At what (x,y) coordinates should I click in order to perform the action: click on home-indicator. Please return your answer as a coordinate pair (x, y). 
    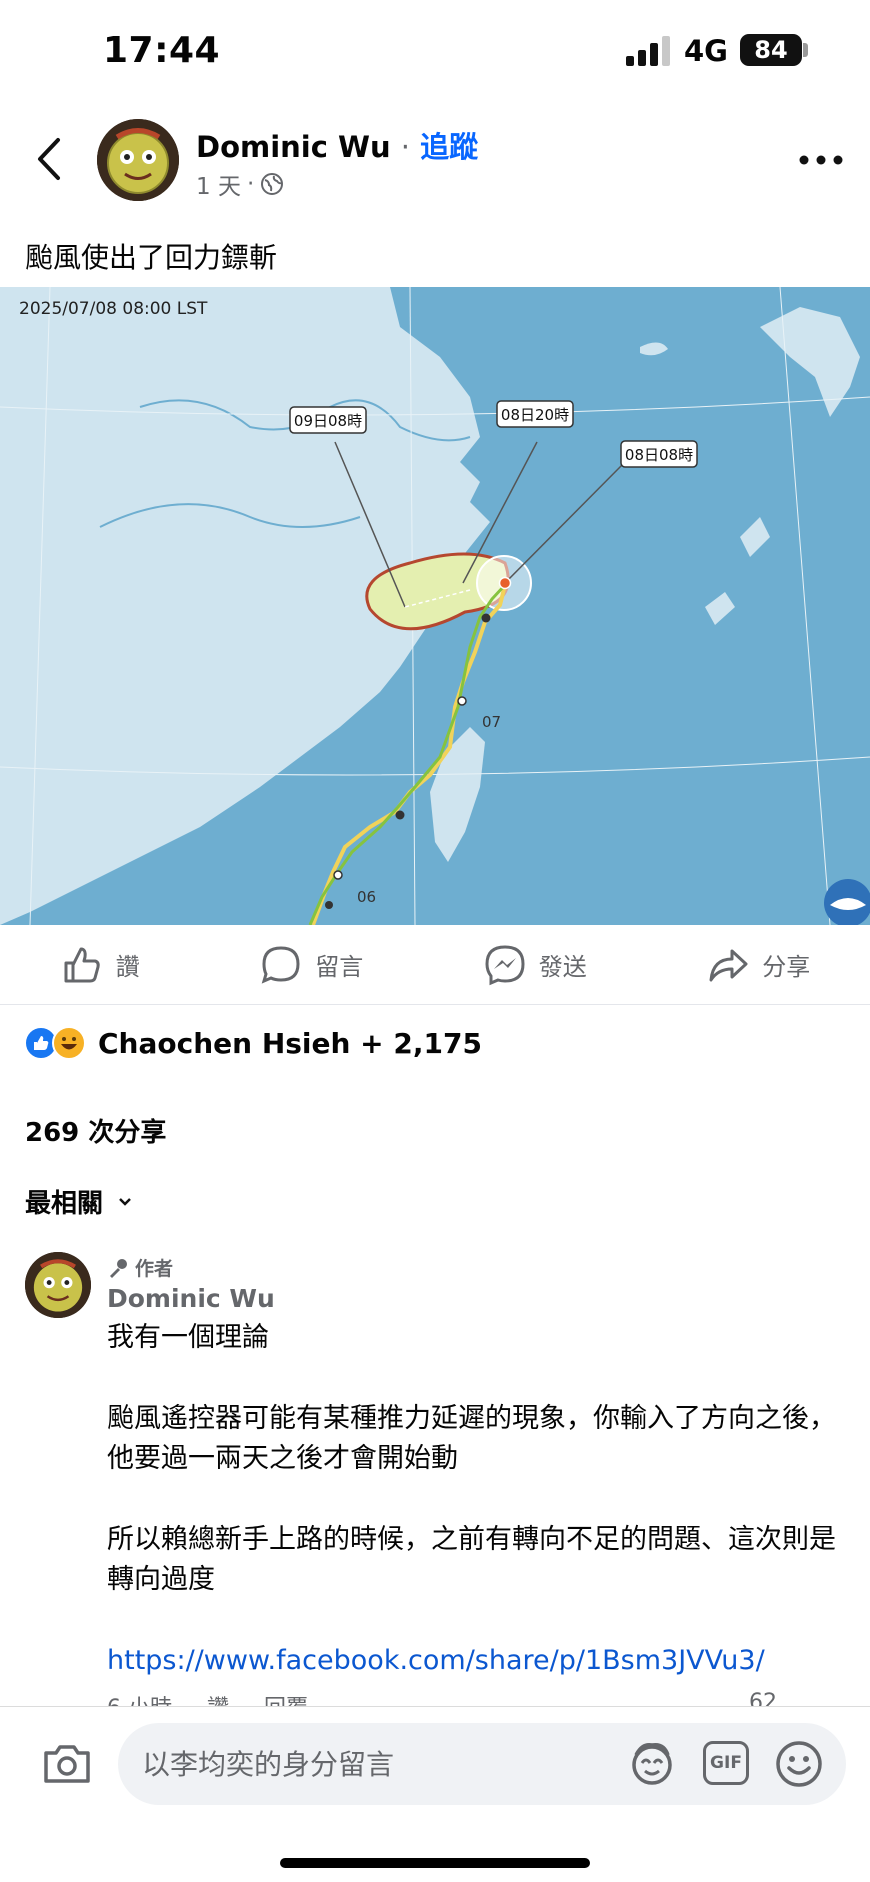
    Looking at the image, I should click on (435, 1863).